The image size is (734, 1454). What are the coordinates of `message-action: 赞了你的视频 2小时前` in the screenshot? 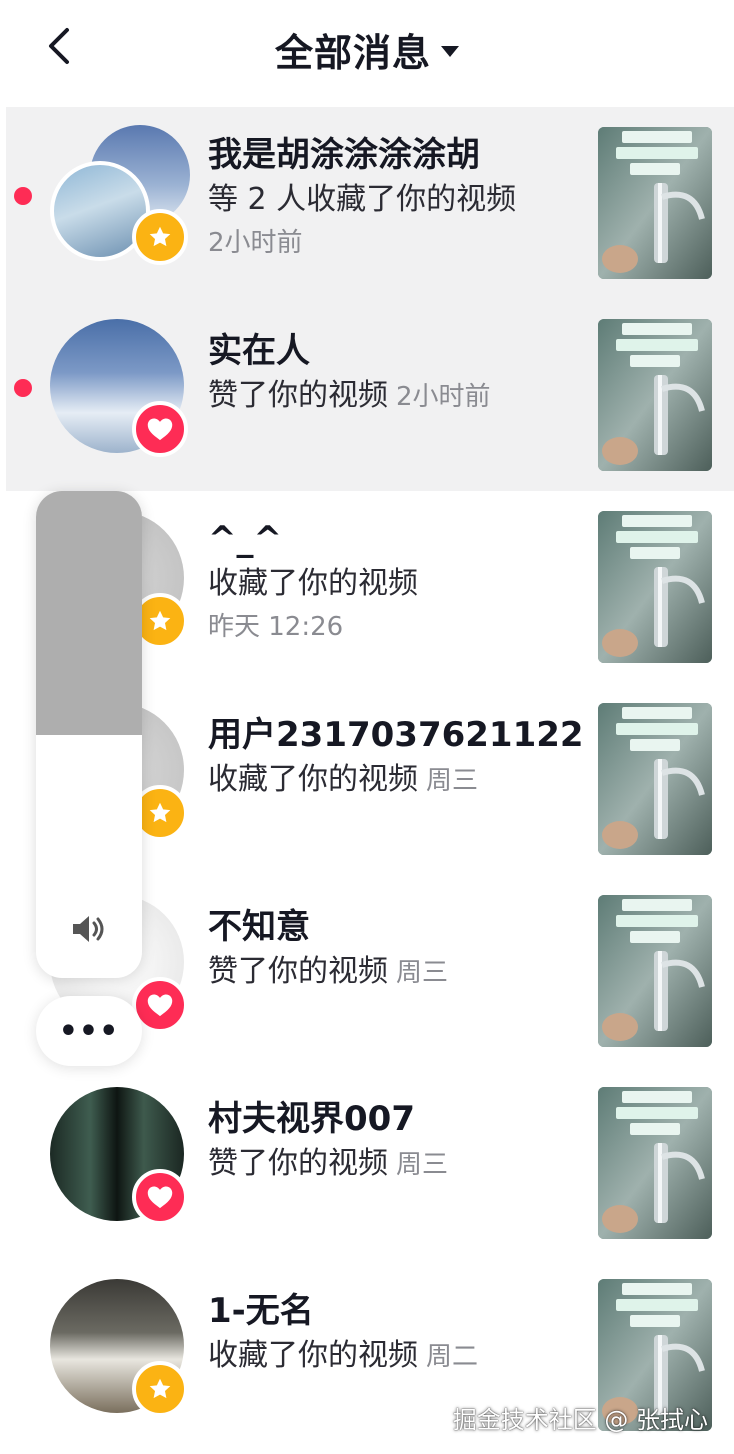 It's located at (398, 396).